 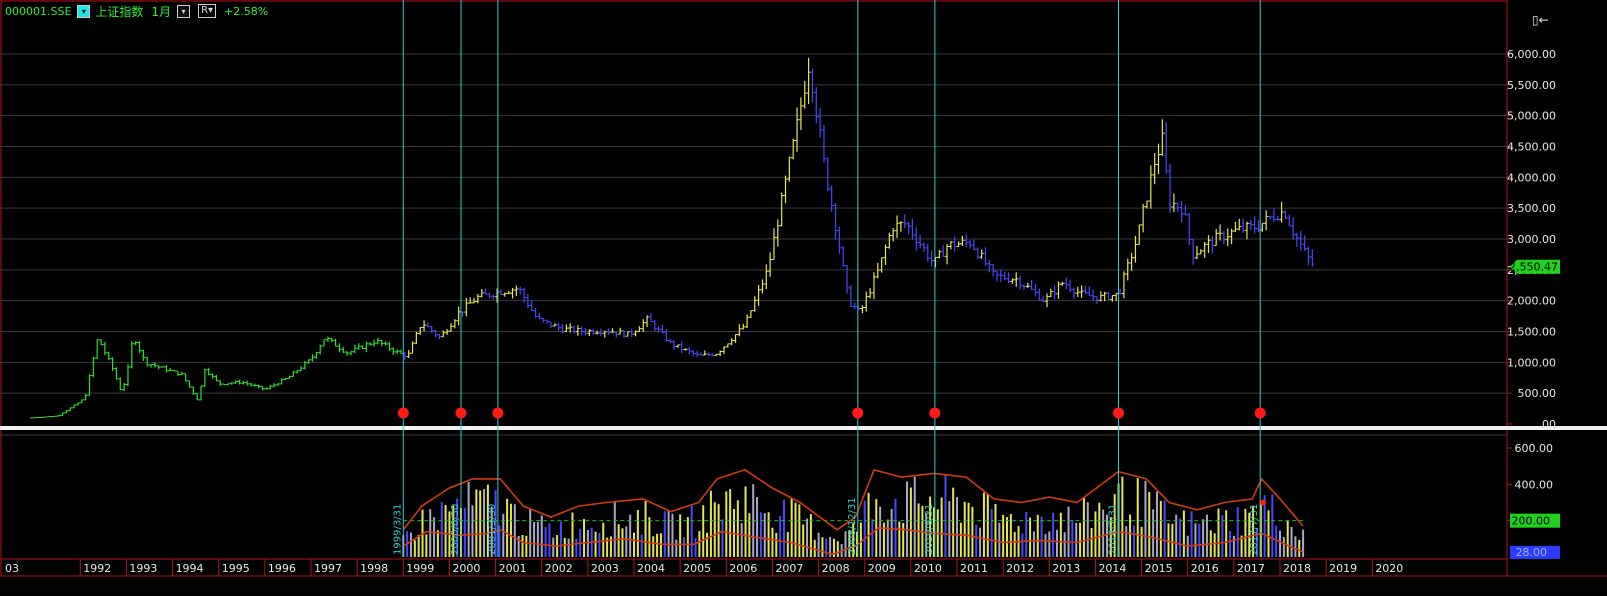 What do you see at coordinates (1263, 502) in the screenshot?
I see `indicator-marker-dot` at bounding box center [1263, 502].